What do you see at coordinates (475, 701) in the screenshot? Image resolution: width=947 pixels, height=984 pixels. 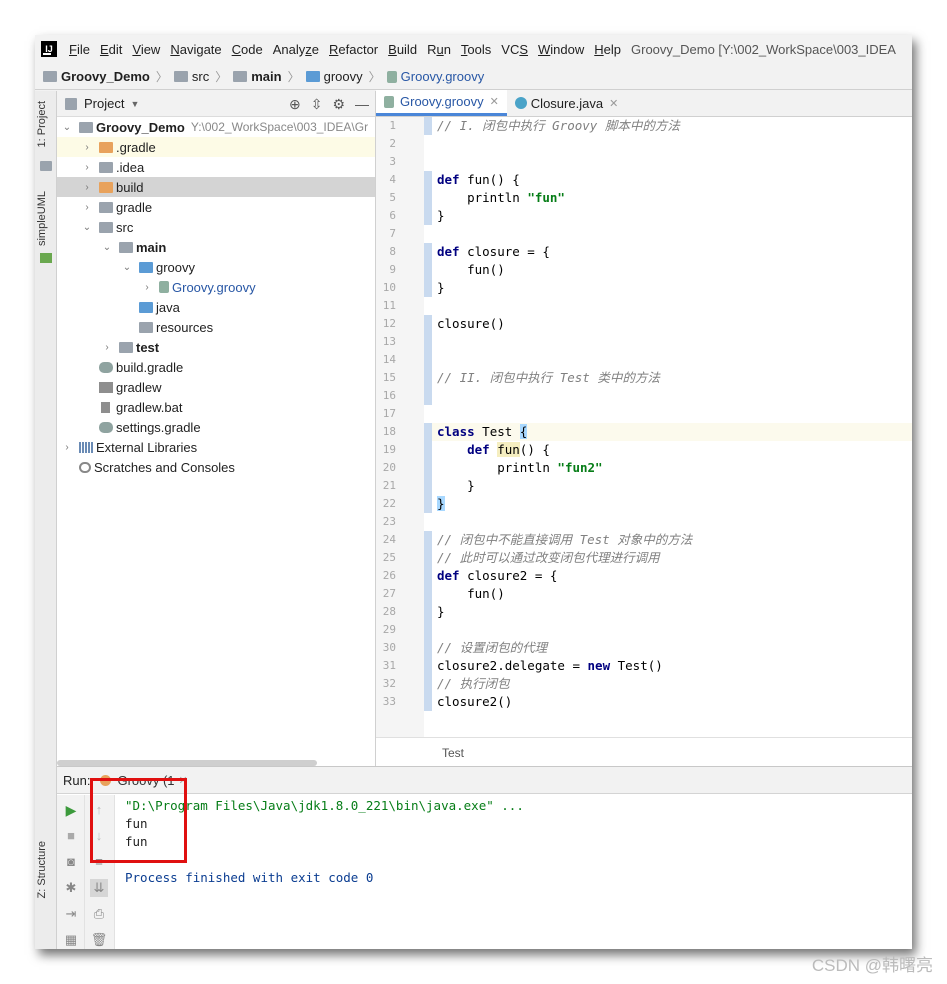 I see `code-line: closure2()` at bounding box center [475, 701].